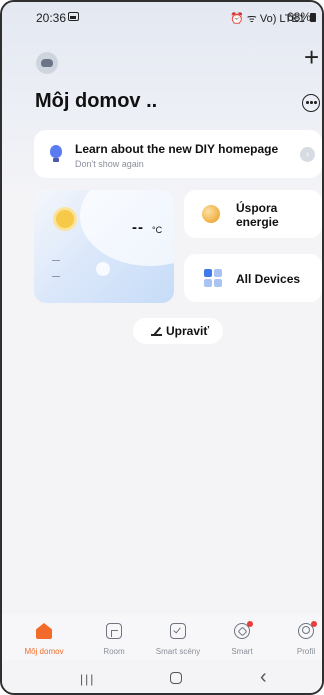  Describe the element at coordinates (44, 631) in the screenshot. I see `home-icon` at that location.